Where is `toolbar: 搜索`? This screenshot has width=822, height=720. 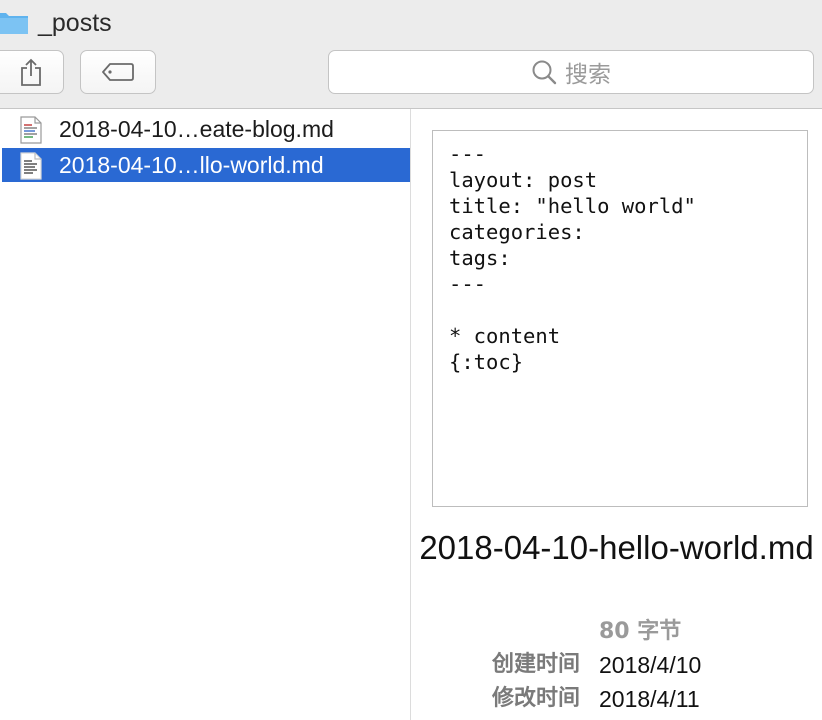 toolbar: 搜索 is located at coordinates (411, 77).